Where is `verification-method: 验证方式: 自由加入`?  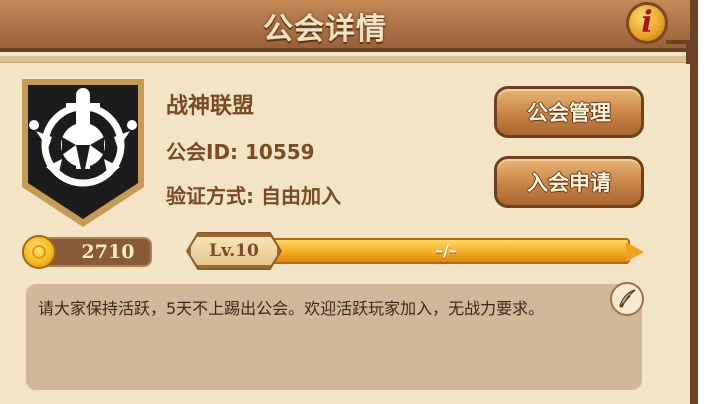 verification-method: 验证方式: 自由加入 is located at coordinates (253, 196).